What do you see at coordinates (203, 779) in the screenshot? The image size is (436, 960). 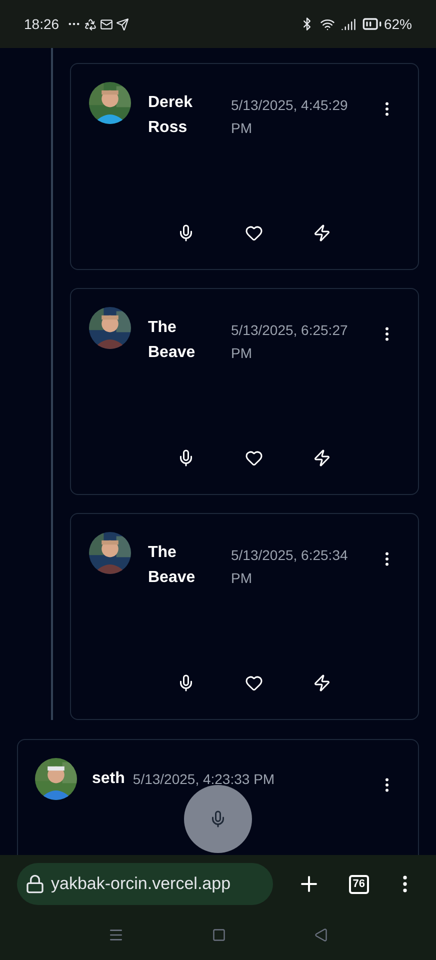 I see `post-timestamp: 5/13/2025, 4:23:33 PM` at bounding box center [203, 779].